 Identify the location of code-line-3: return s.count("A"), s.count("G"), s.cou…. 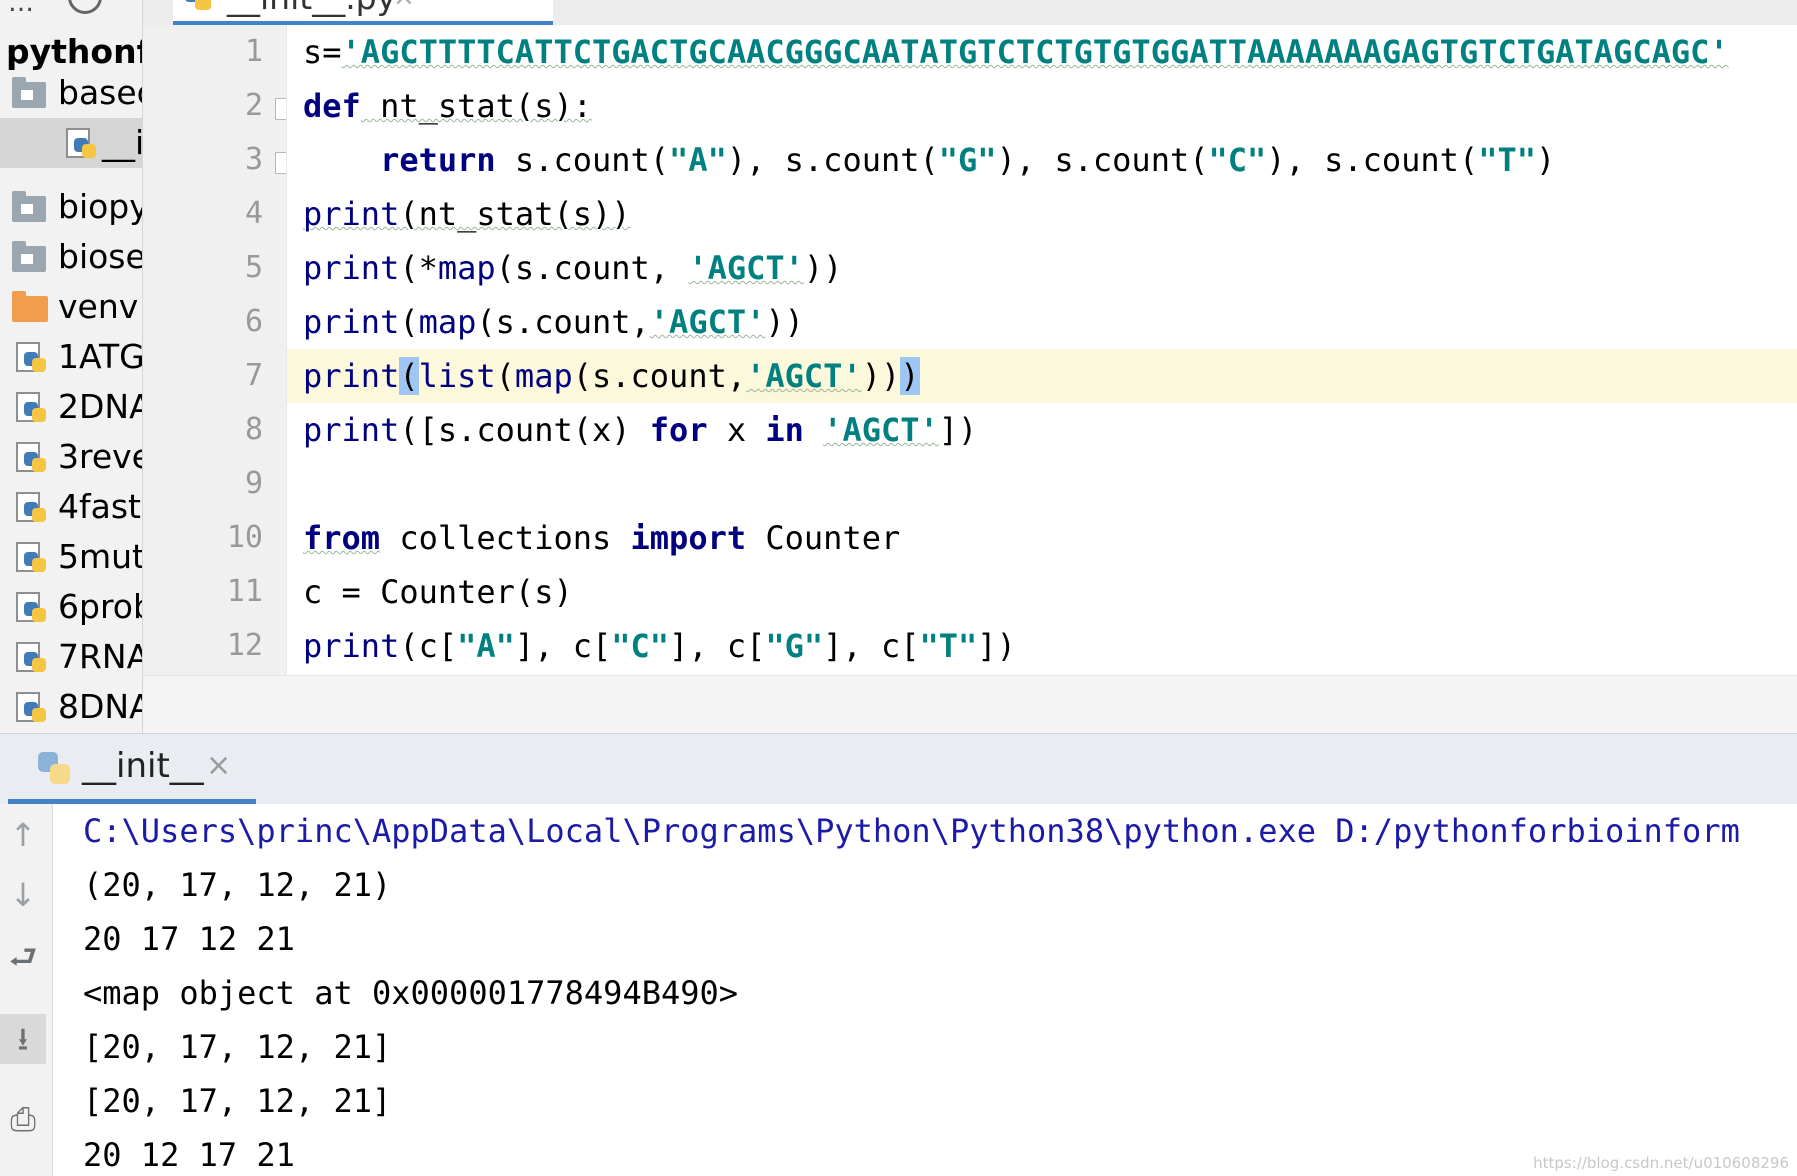
(968, 160).